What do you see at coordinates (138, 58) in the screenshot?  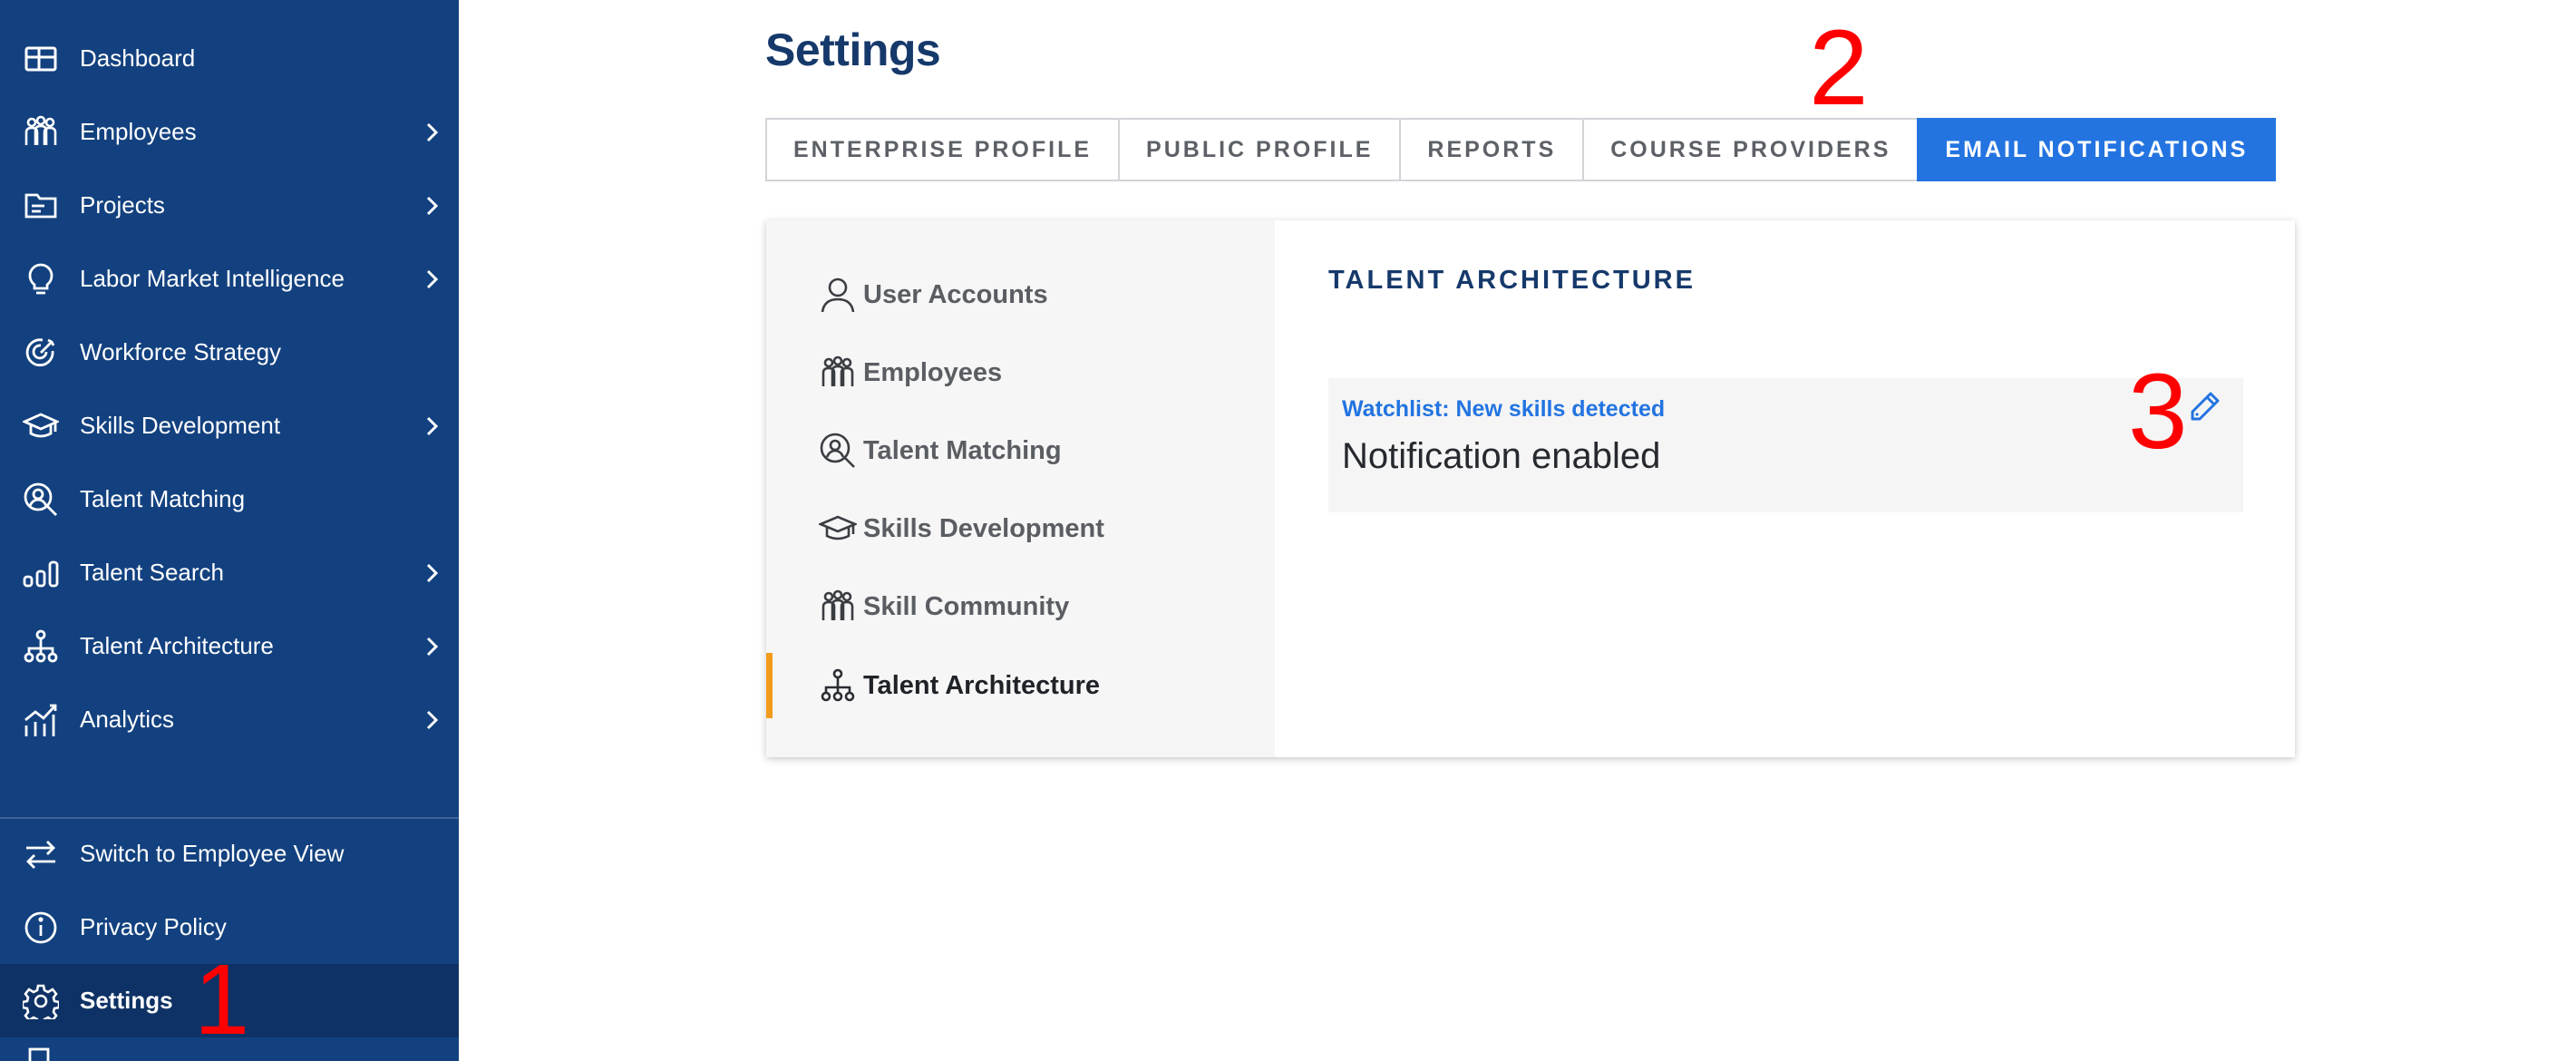 I see `sidebar-item-label: Dashboard` at bounding box center [138, 58].